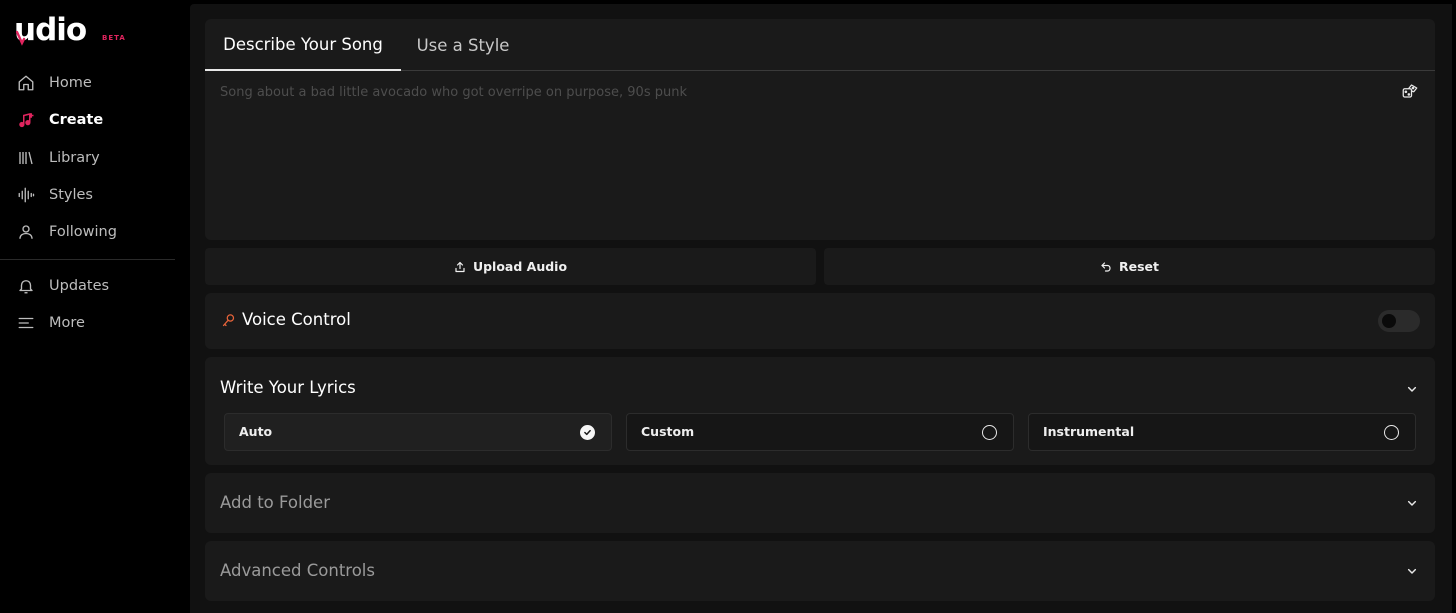 This screenshot has height=613, width=1456. I want to click on undo-icon, so click(1106, 267).